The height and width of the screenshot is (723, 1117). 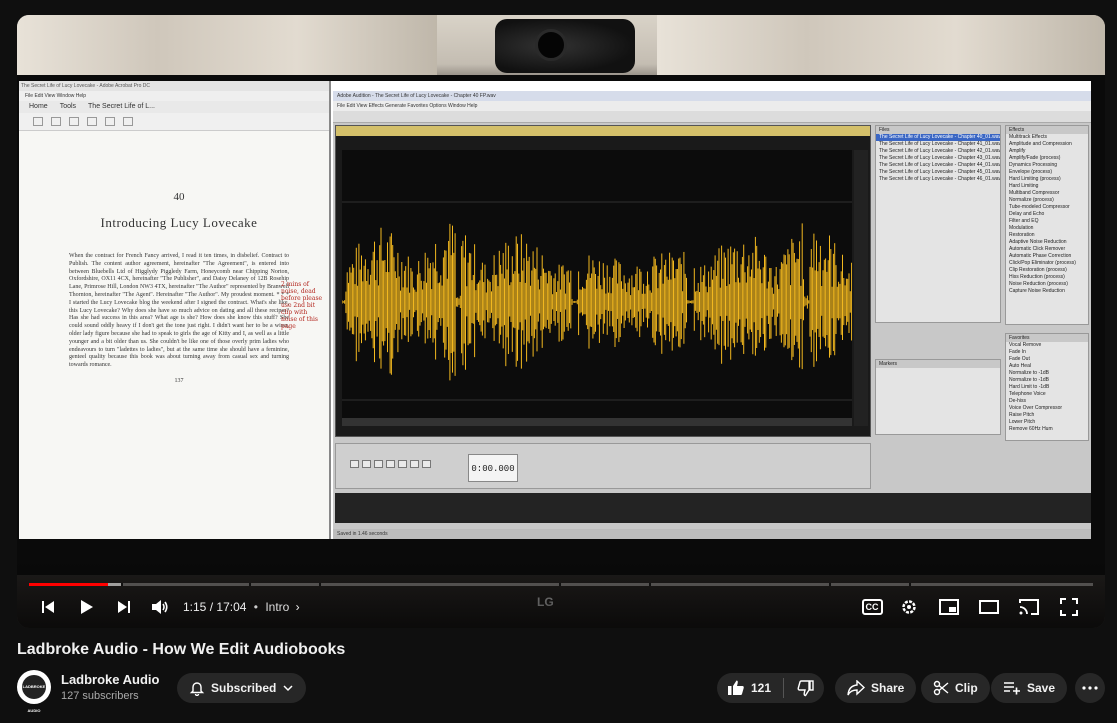 I want to click on fullscreen-icon, so click(x=1069, y=607).